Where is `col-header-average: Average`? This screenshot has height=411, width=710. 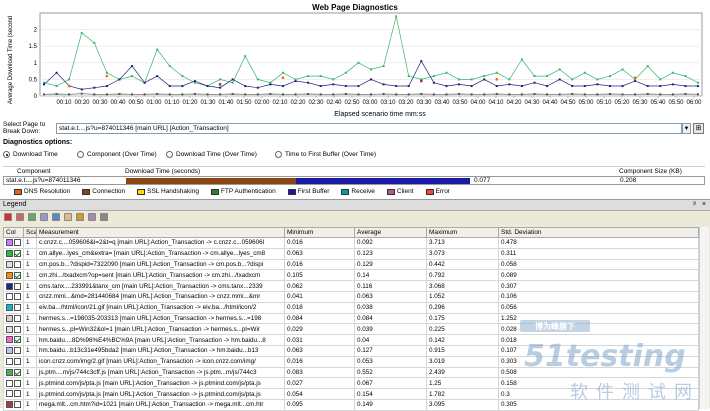
col-header-average: Average is located at coordinates (390, 232).